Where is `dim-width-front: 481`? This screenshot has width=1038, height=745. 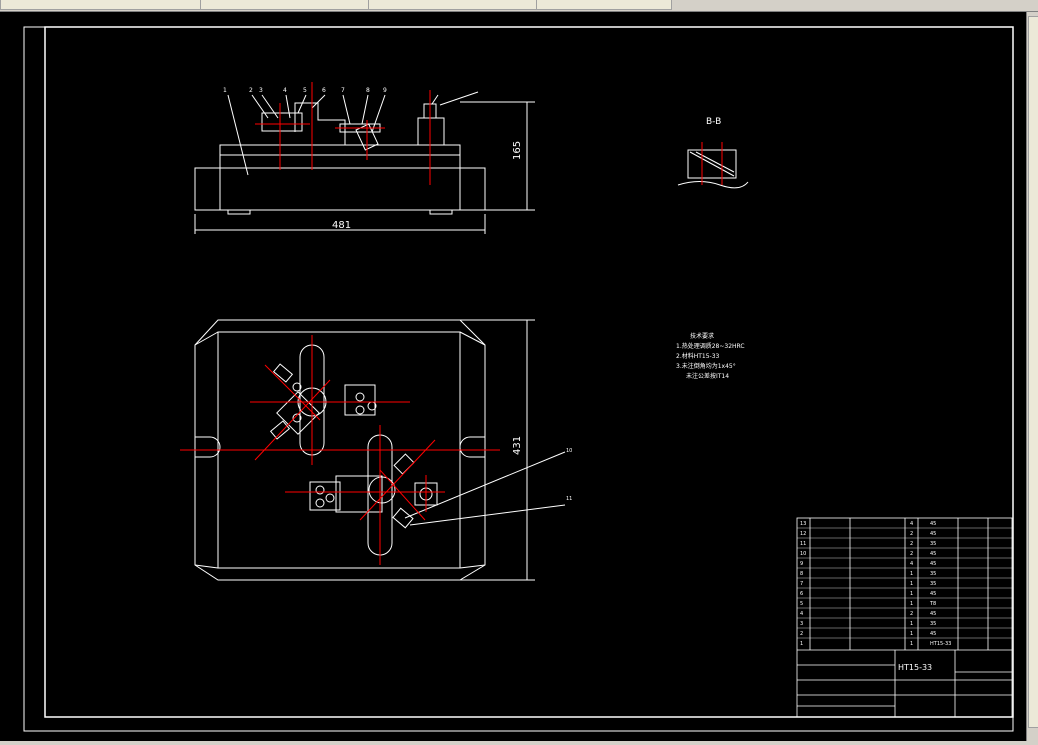 dim-width-front: 481 is located at coordinates (341, 225).